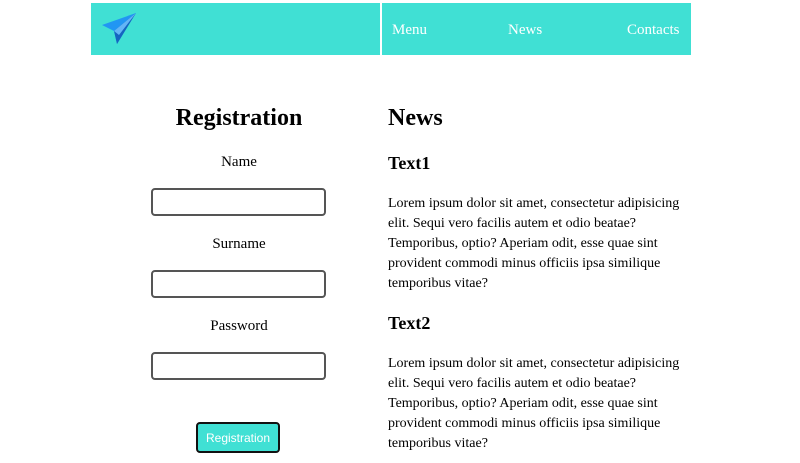 The image size is (800, 463). Describe the element at coordinates (653, 30) in the screenshot. I see `nav-item-contacts: Contacts` at that location.